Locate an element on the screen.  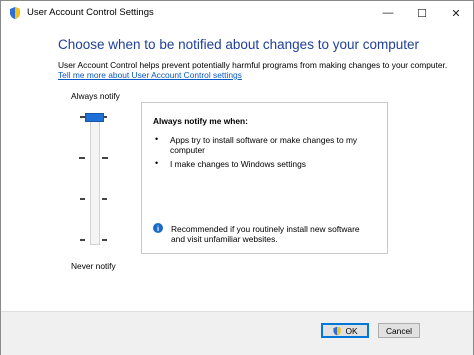
title-bar: User Account Control Settings — ☐ ✕ is located at coordinates (237, 13).